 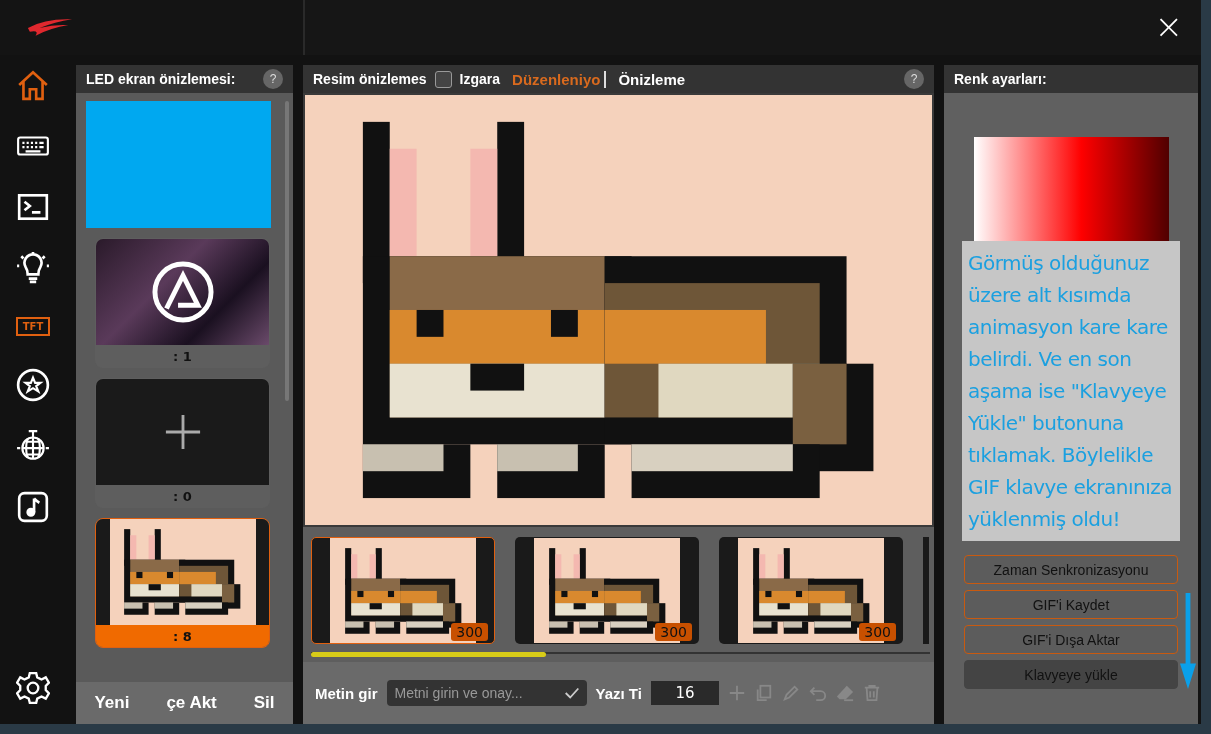 I want to click on checkbox-label: Izgara, so click(x=480, y=79).